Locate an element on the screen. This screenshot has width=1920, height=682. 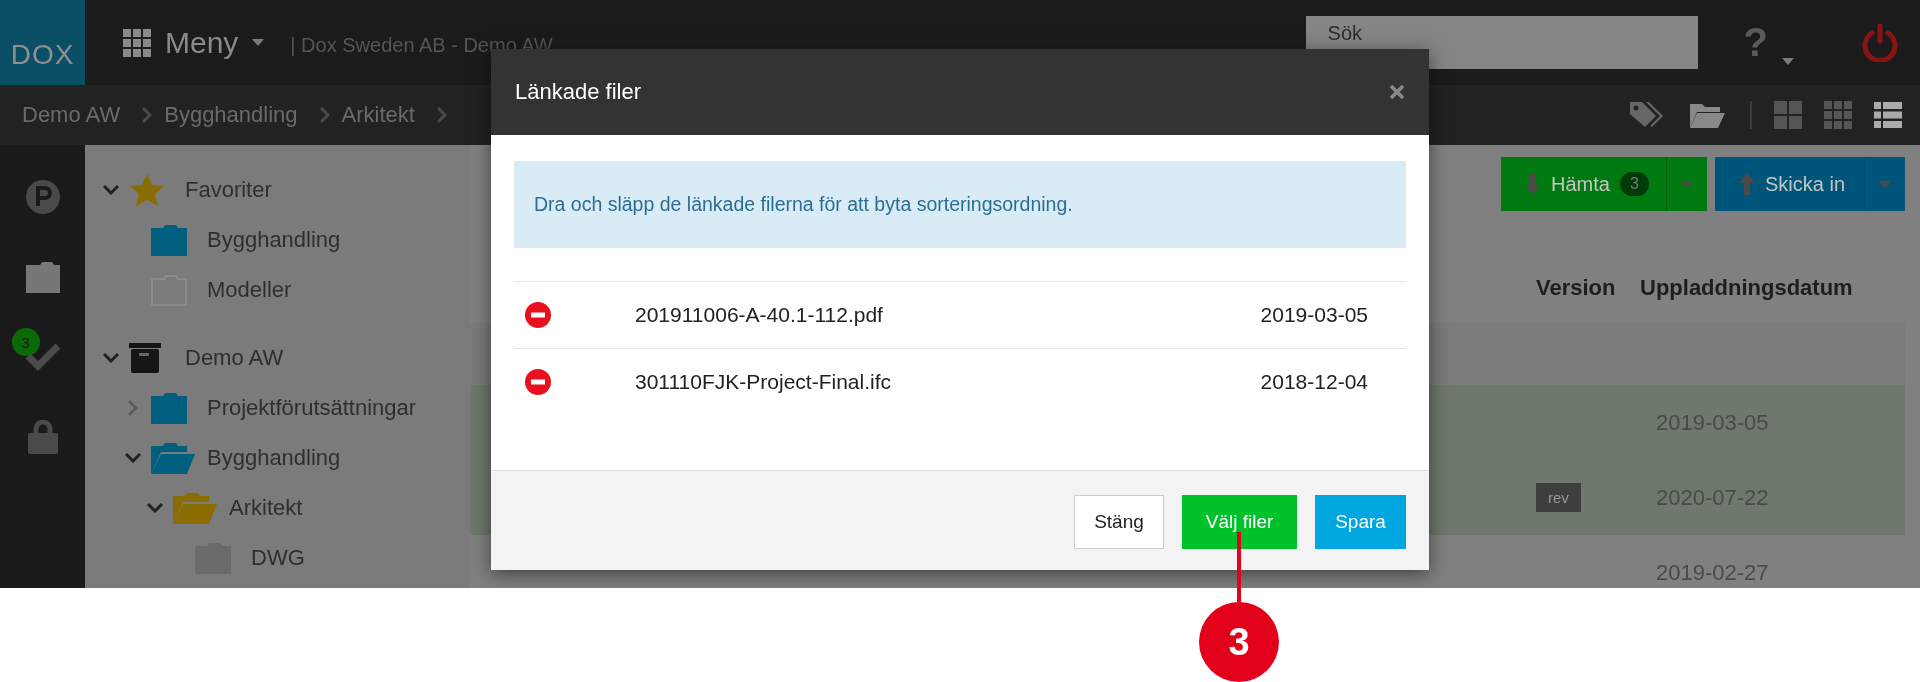
column-header: Version is located at coordinates (1569, 299).